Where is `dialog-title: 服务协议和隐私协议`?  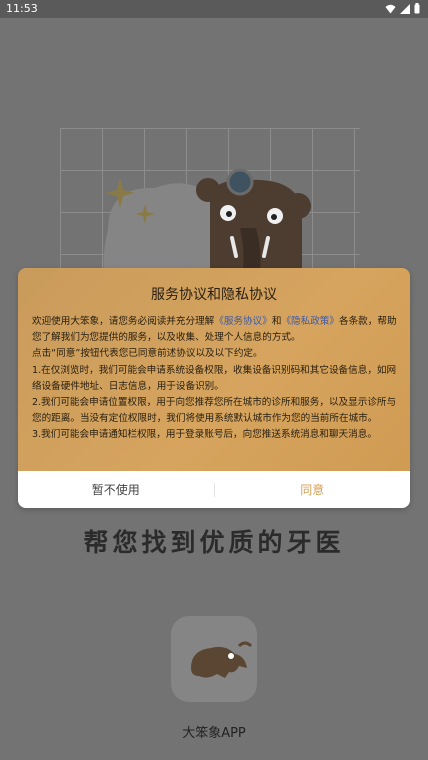 dialog-title: 服务协议和隐私协议 is located at coordinates (214, 295).